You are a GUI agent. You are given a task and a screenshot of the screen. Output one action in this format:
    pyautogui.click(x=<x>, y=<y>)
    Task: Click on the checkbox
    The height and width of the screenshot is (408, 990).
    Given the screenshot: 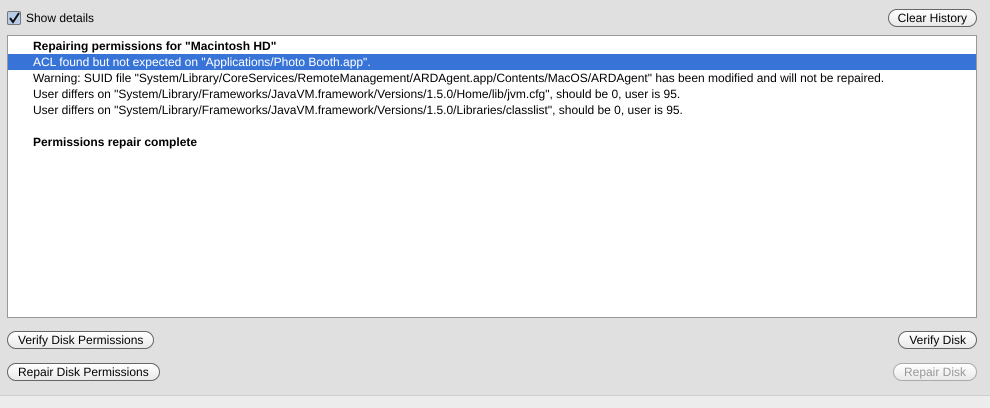 What is the action you would take?
    pyautogui.click(x=14, y=17)
    